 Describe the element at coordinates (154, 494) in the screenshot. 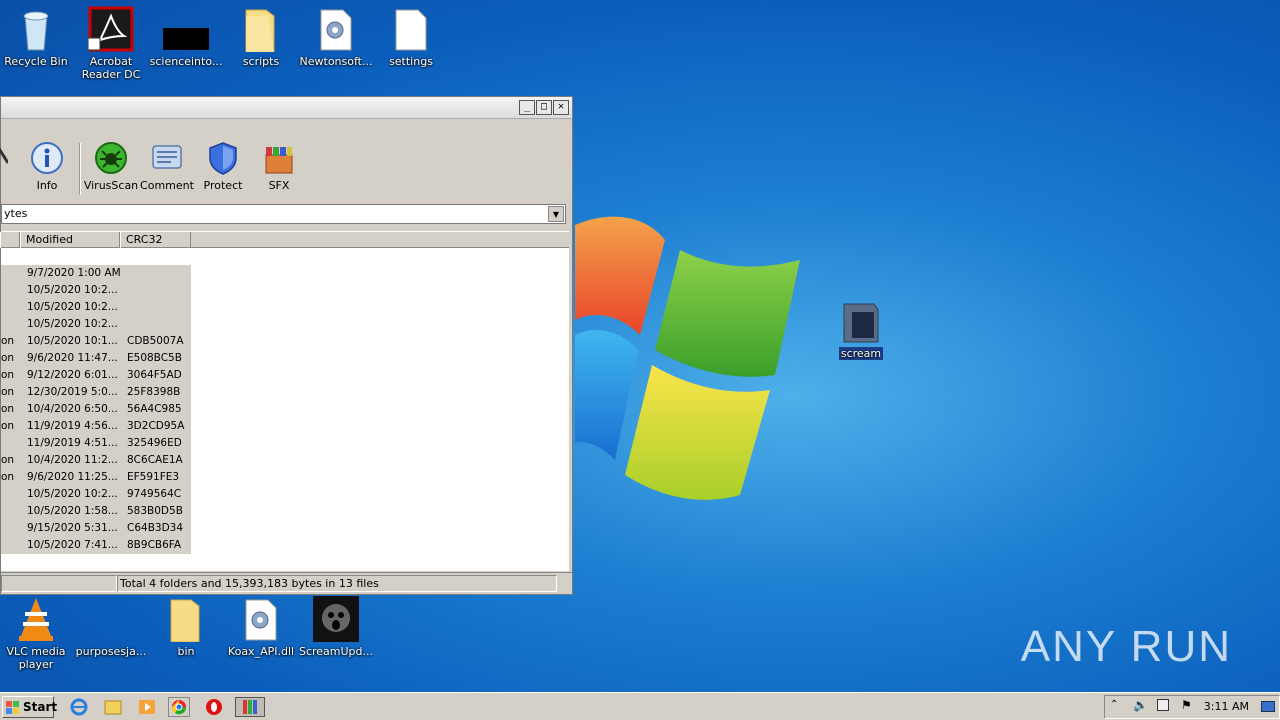

I see `row-crc32: 9749564C` at that location.